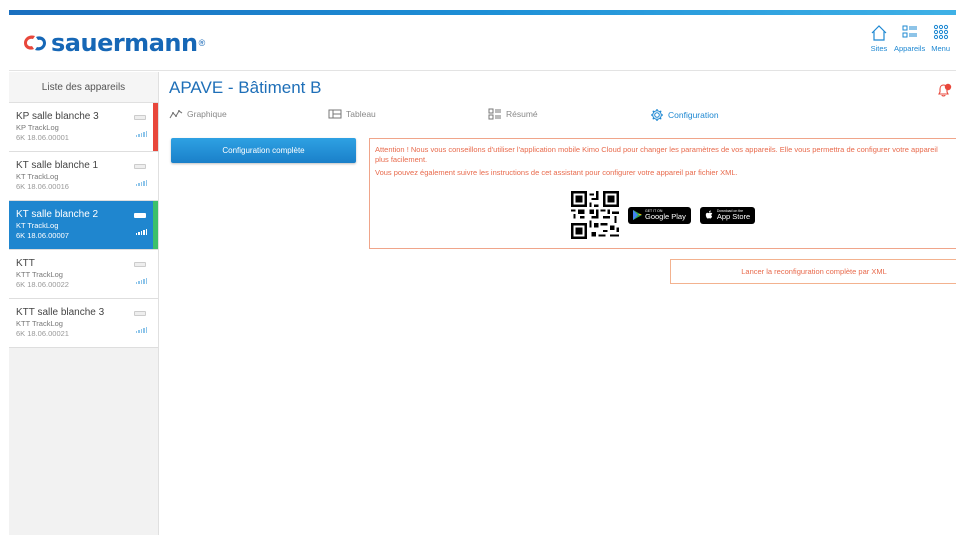 The width and height of the screenshot is (956, 535). Describe the element at coordinates (207, 114) in the screenshot. I see `tab-graphique-label: Graphique` at that location.